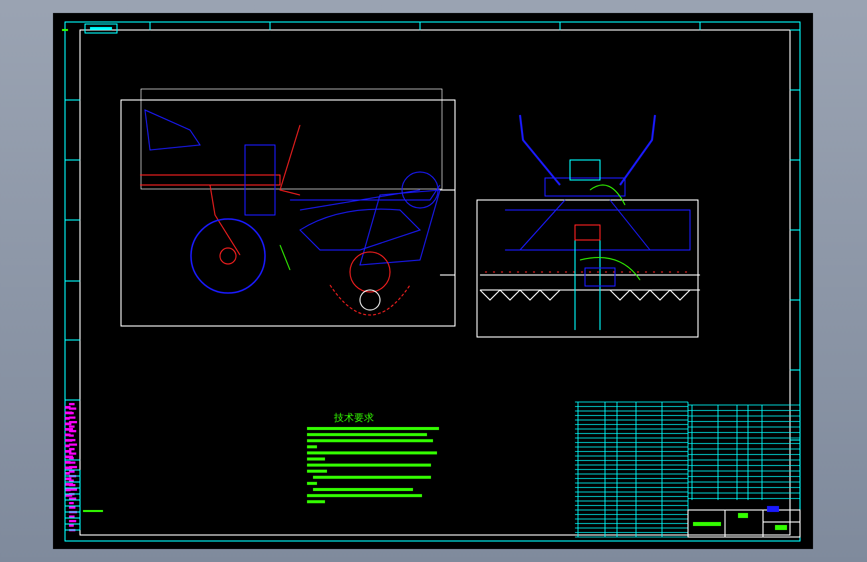 This screenshot has width=867, height=562. I want to click on notes-heading: 技术要求, so click(354, 418).